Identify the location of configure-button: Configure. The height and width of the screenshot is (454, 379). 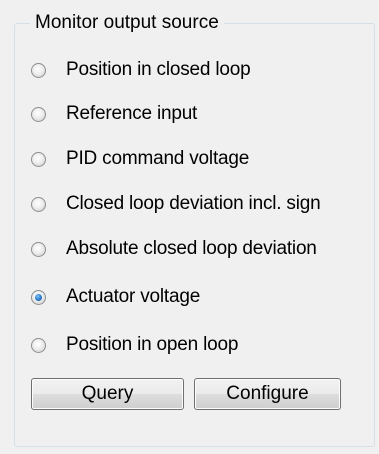
(267, 394).